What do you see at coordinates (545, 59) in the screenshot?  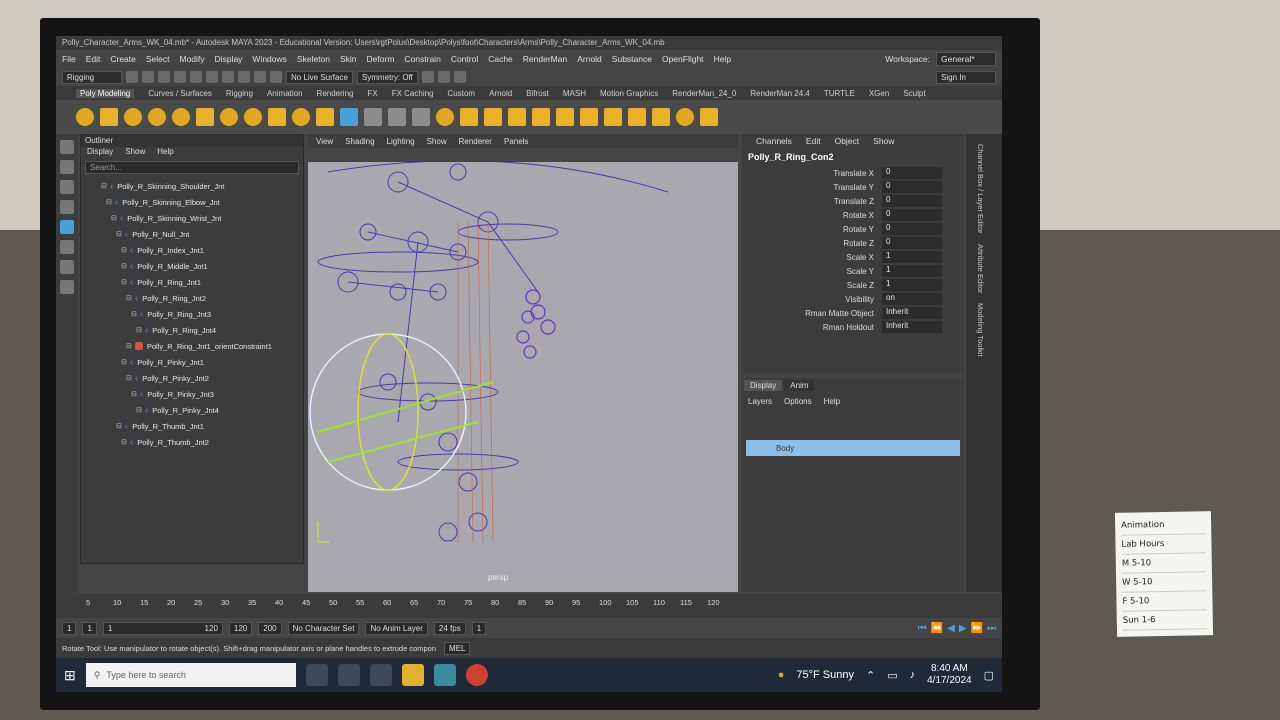 I see `menu-renderman: RenderMan` at bounding box center [545, 59].